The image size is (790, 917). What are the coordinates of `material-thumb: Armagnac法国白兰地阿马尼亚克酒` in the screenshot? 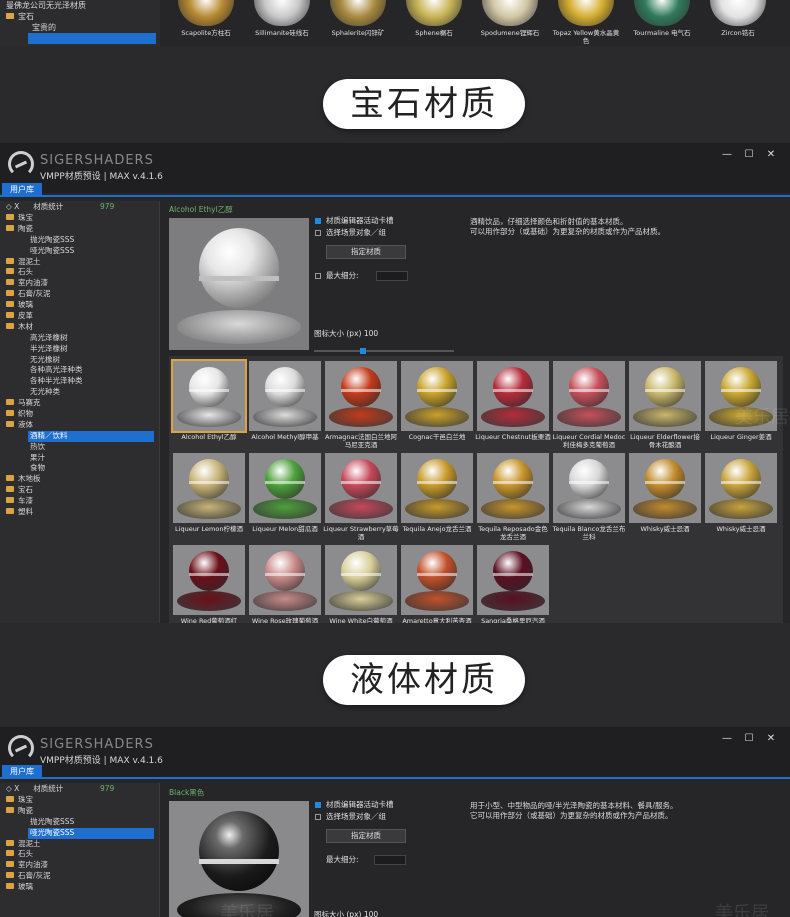 It's located at (361, 405).